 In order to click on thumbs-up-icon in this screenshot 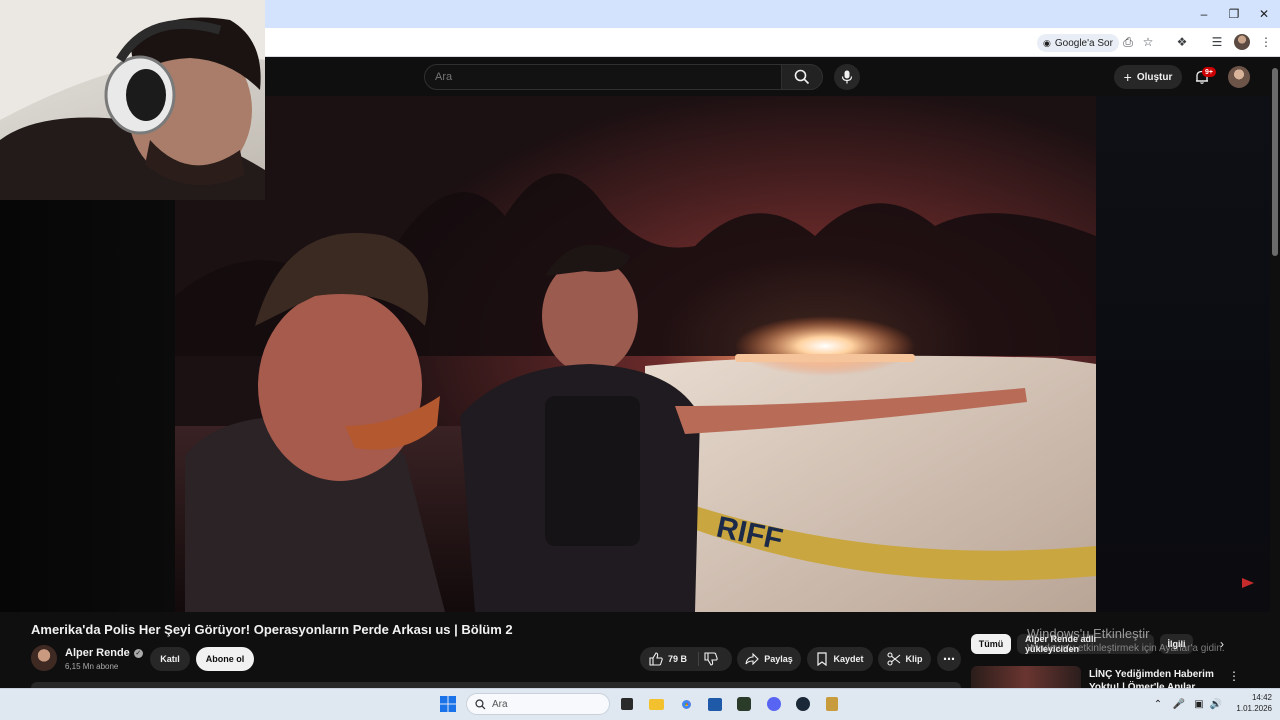, I will do `click(656, 659)`.